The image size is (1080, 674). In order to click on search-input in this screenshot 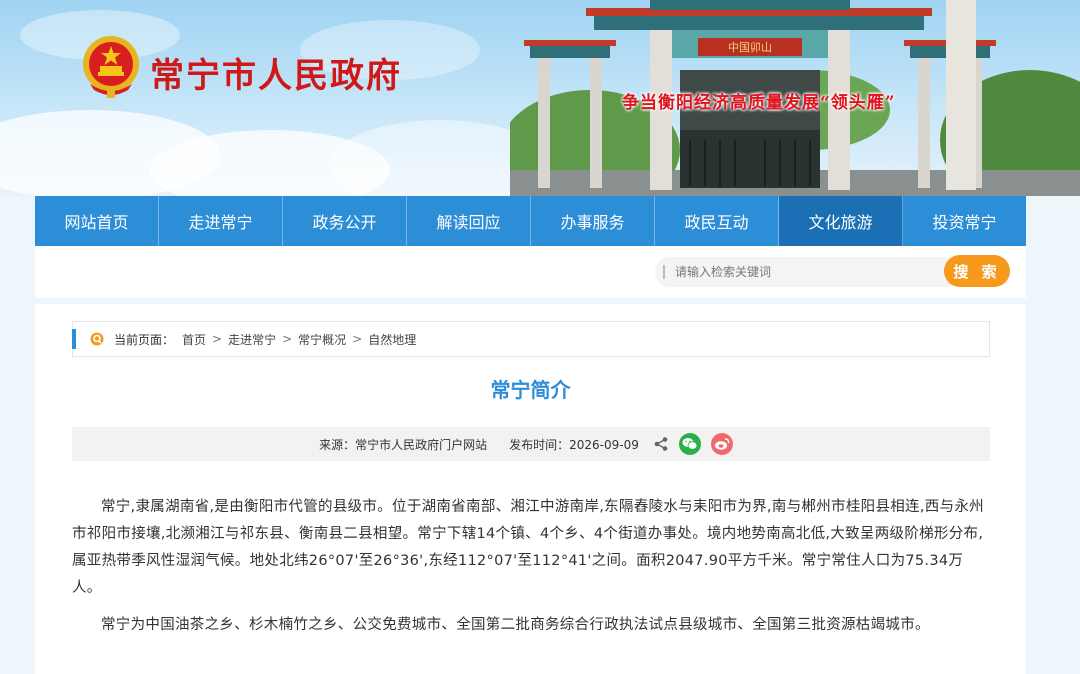, I will do `click(811, 272)`.